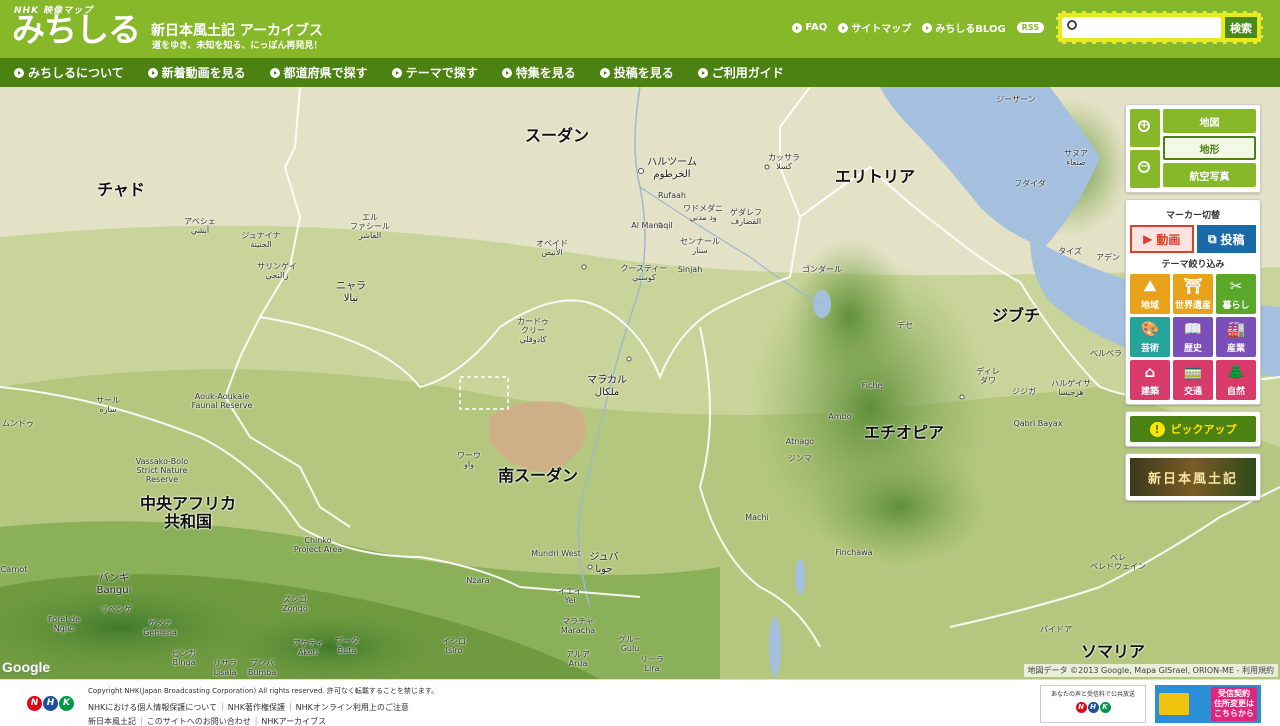 Image resolution: width=1280 pixels, height=726 pixels. I want to click on rss-button: RSS, so click(1030, 27).